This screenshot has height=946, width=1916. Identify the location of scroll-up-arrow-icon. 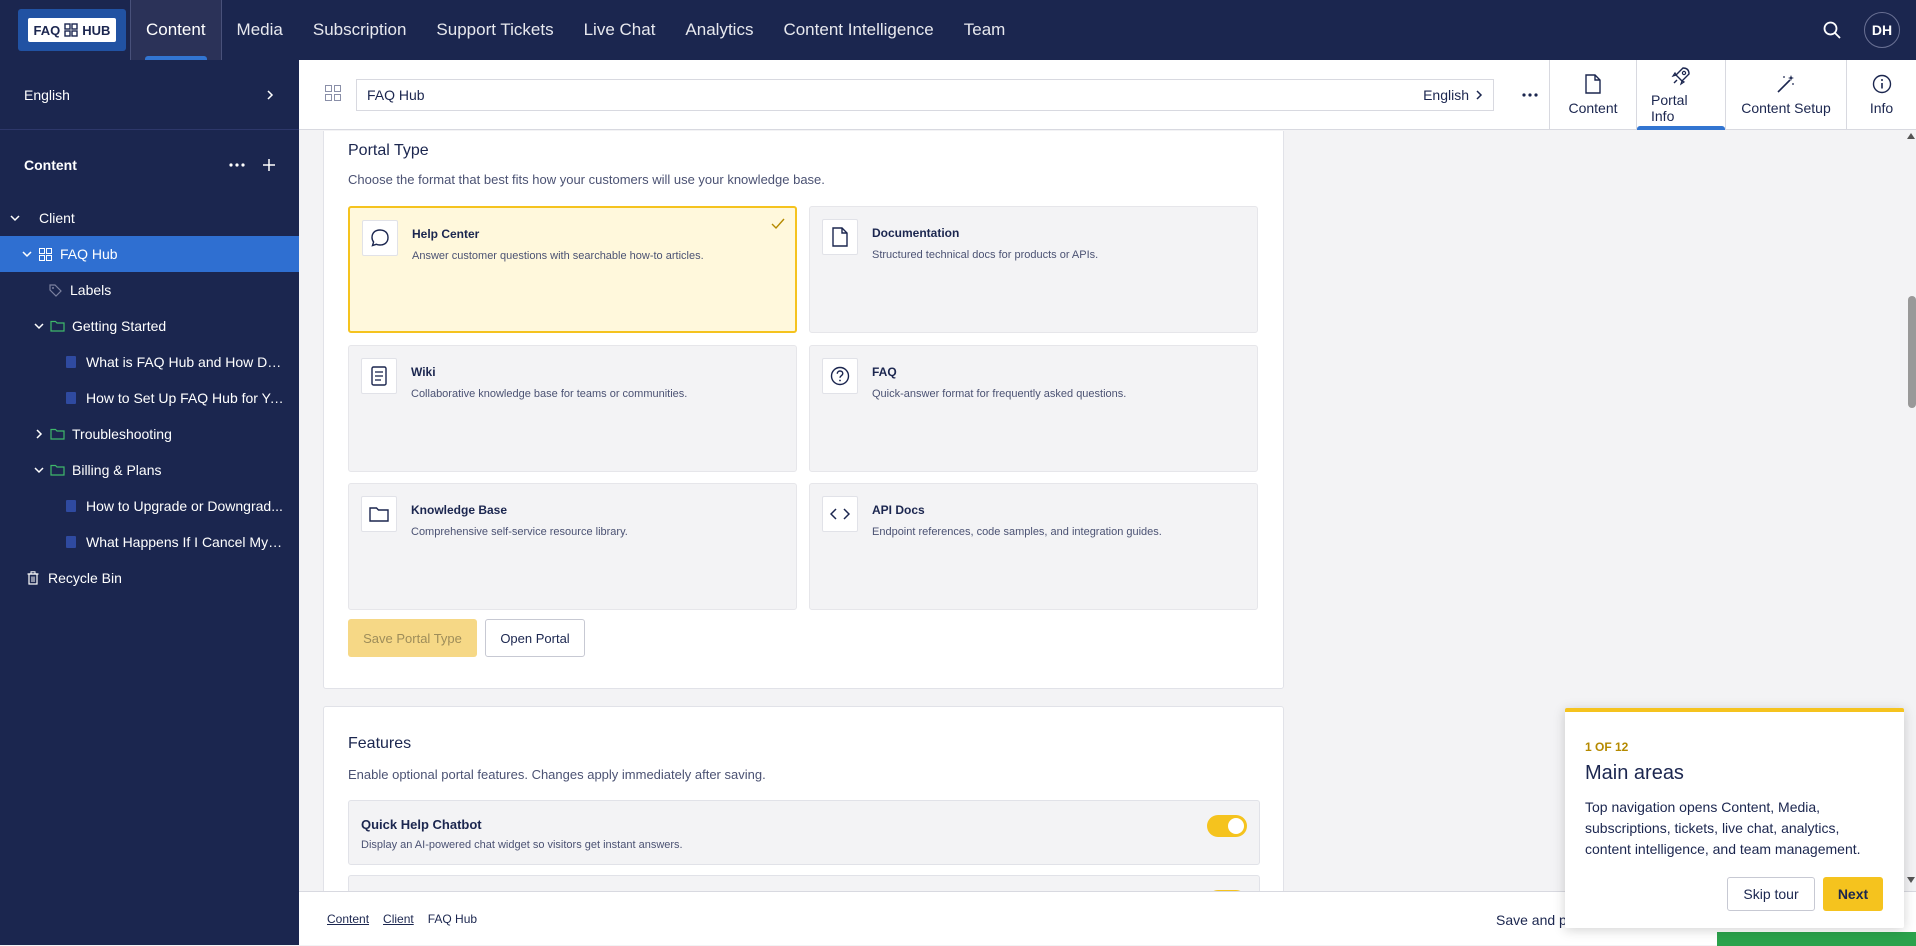
(1911, 136).